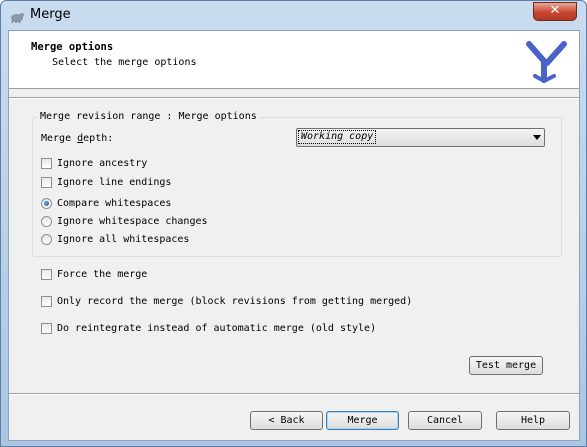 Image resolution: width=587 pixels, height=447 pixels. Describe the element at coordinates (50, 14) in the screenshot. I see `window-title: Merge` at that location.